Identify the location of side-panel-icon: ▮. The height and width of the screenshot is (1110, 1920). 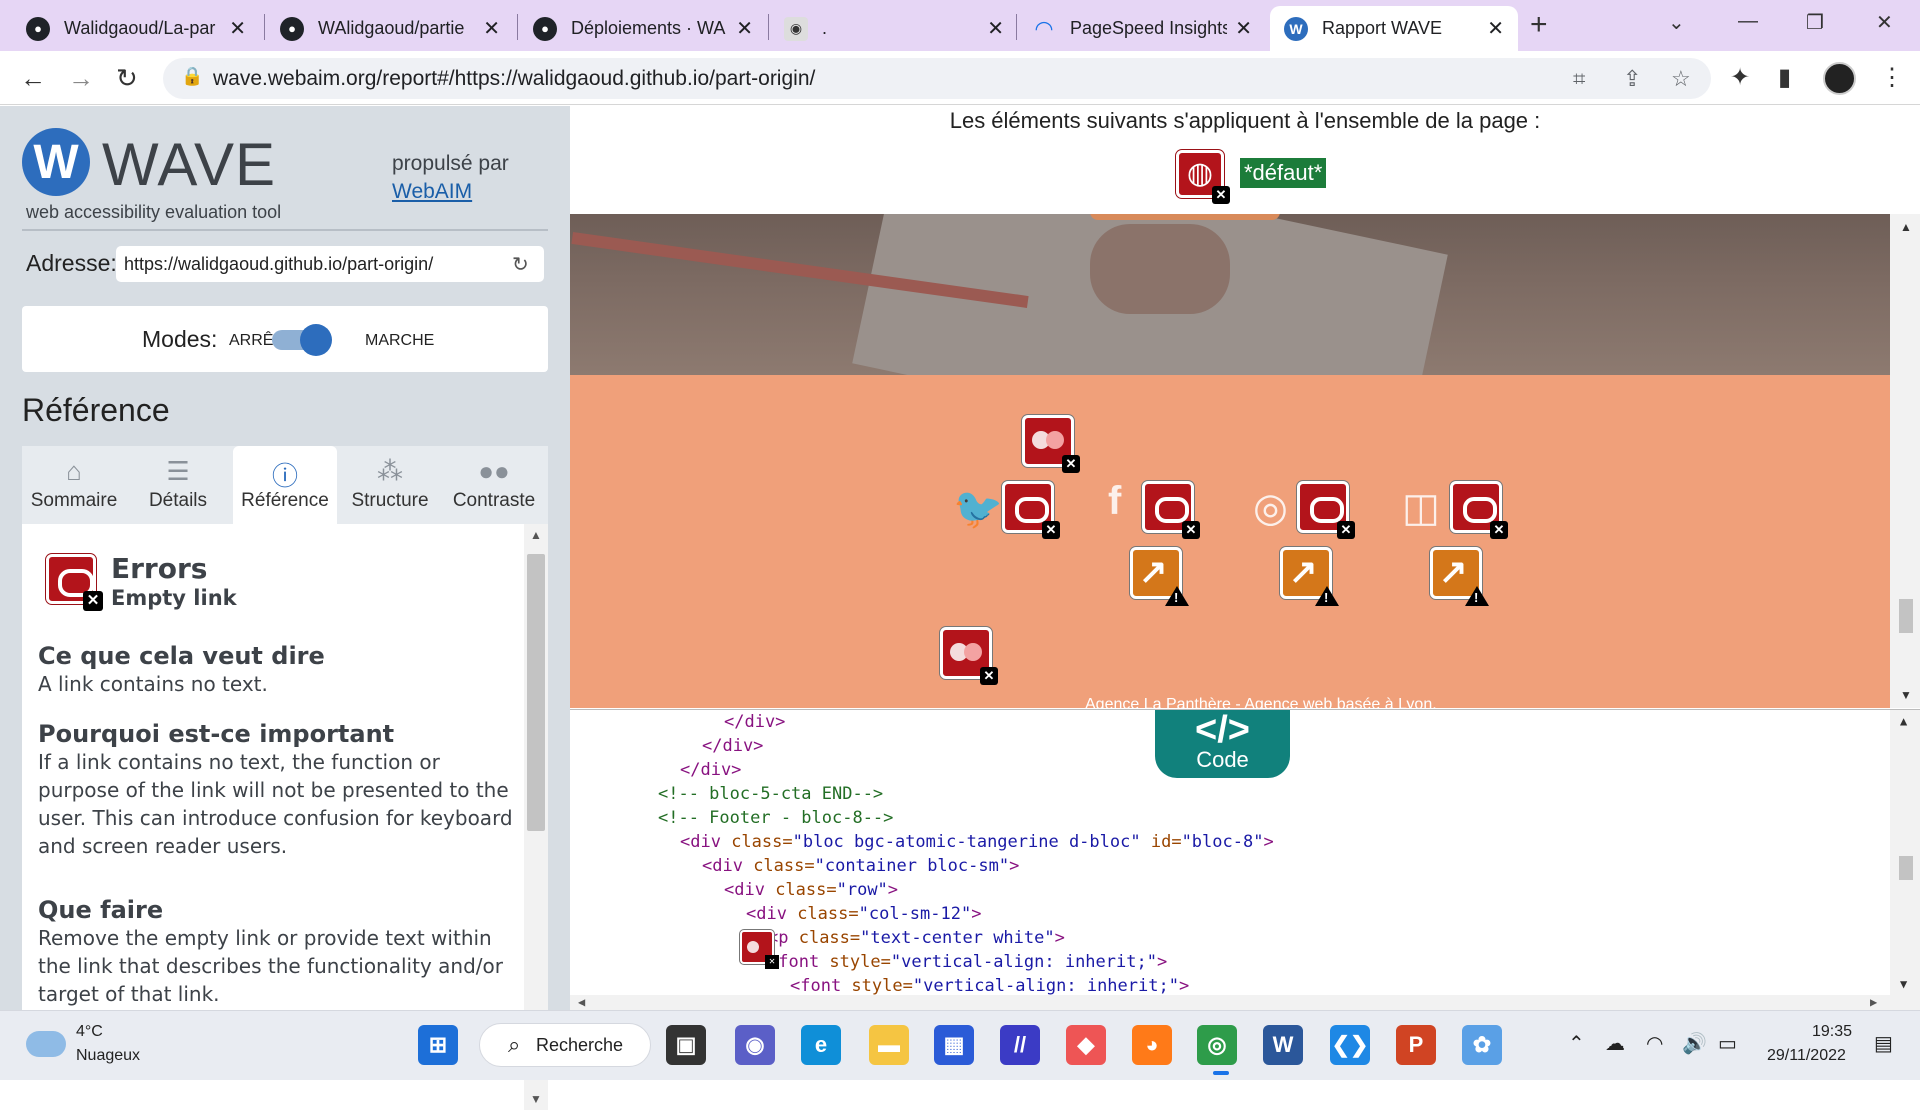
(1784, 77).